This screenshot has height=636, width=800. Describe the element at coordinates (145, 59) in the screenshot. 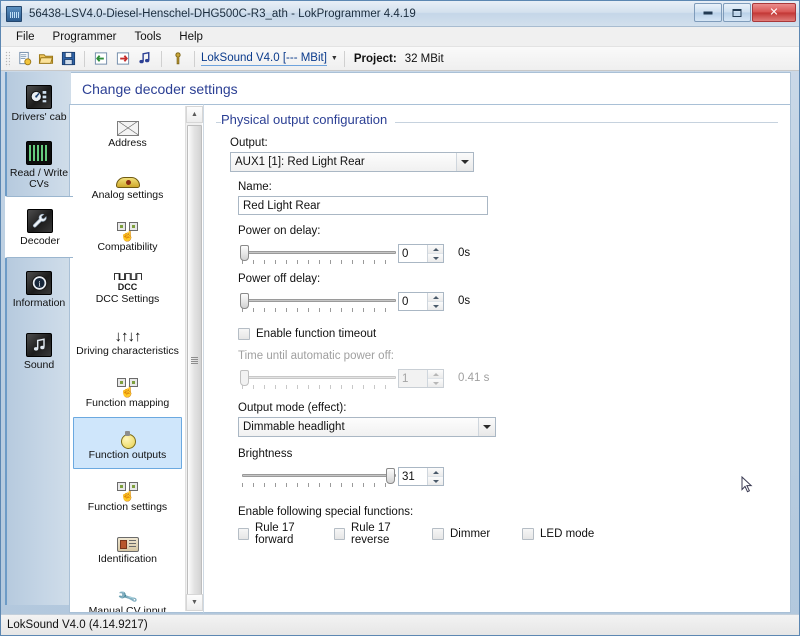

I see `sound-transfer-icon` at that location.